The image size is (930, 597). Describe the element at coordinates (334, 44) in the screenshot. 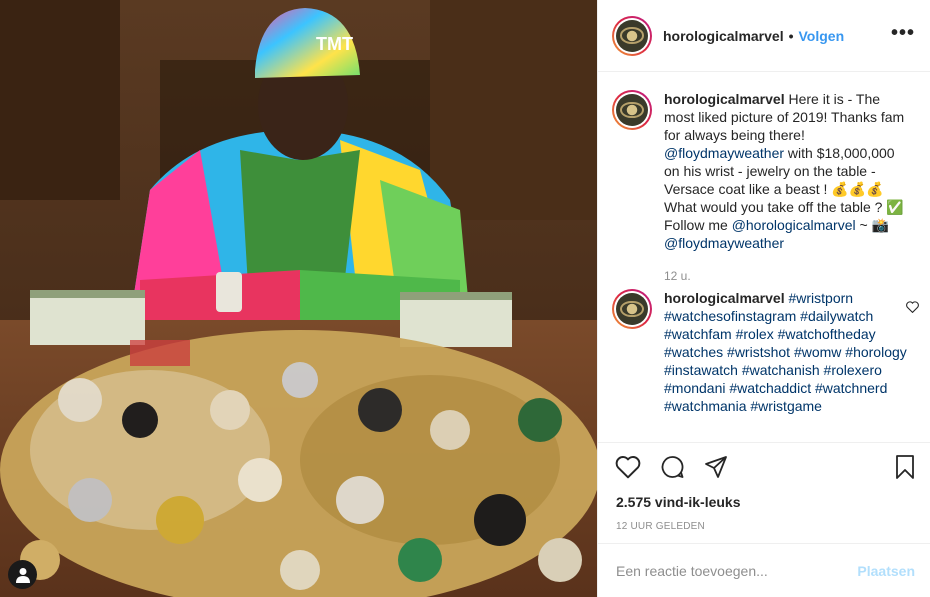

I see `svg-text: TMT` at that location.